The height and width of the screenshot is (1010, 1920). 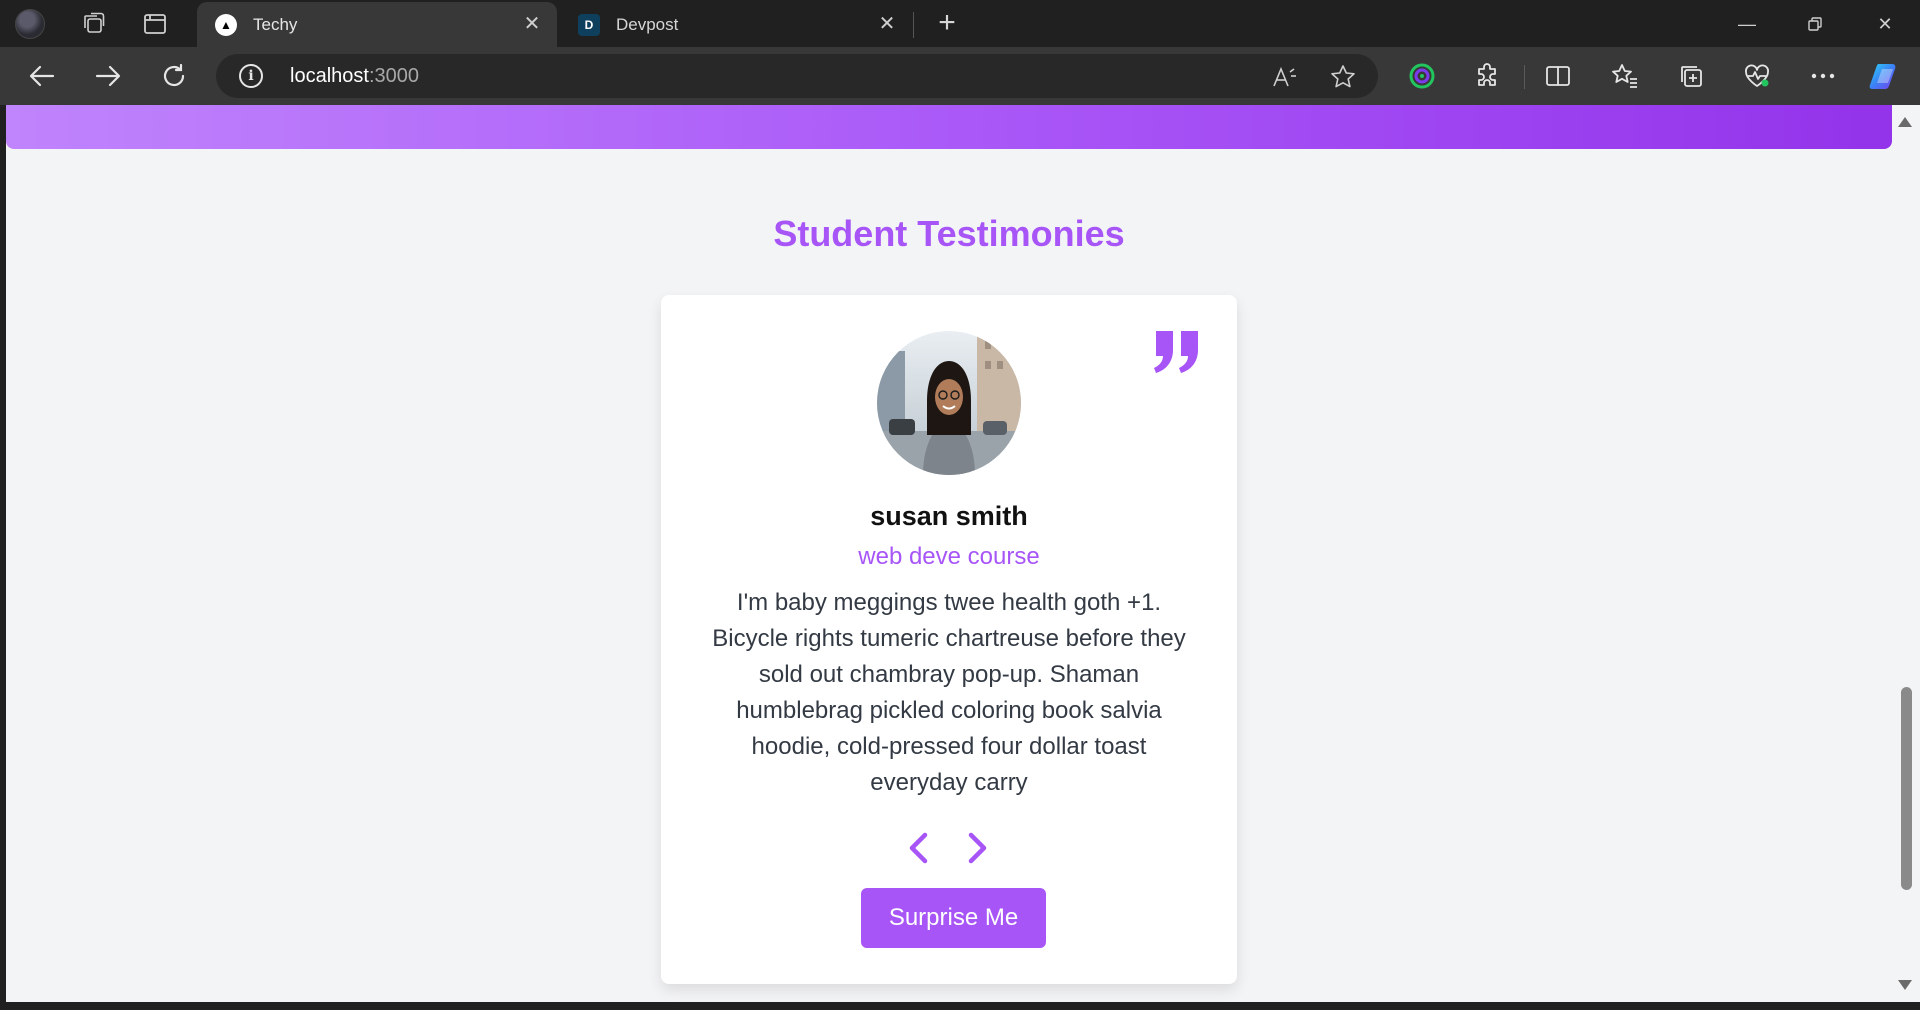 What do you see at coordinates (42, 76) in the screenshot?
I see `back-arrow-icon` at bounding box center [42, 76].